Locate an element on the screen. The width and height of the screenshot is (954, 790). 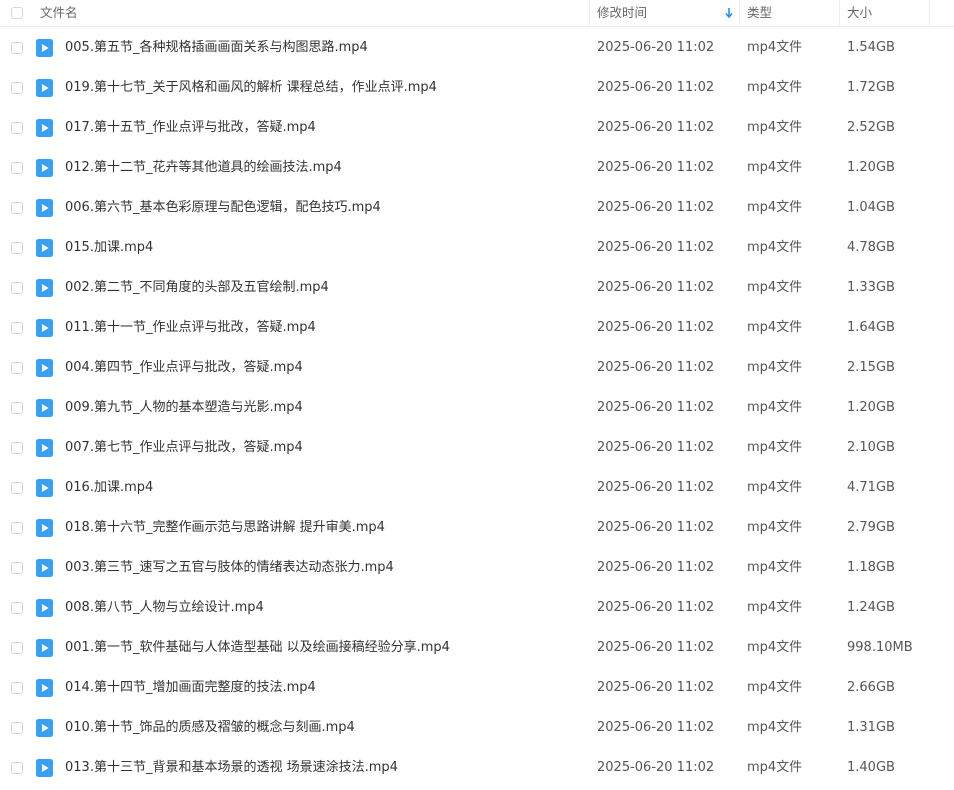
file-size: 1.04GB is located at coordinates (871, 207).